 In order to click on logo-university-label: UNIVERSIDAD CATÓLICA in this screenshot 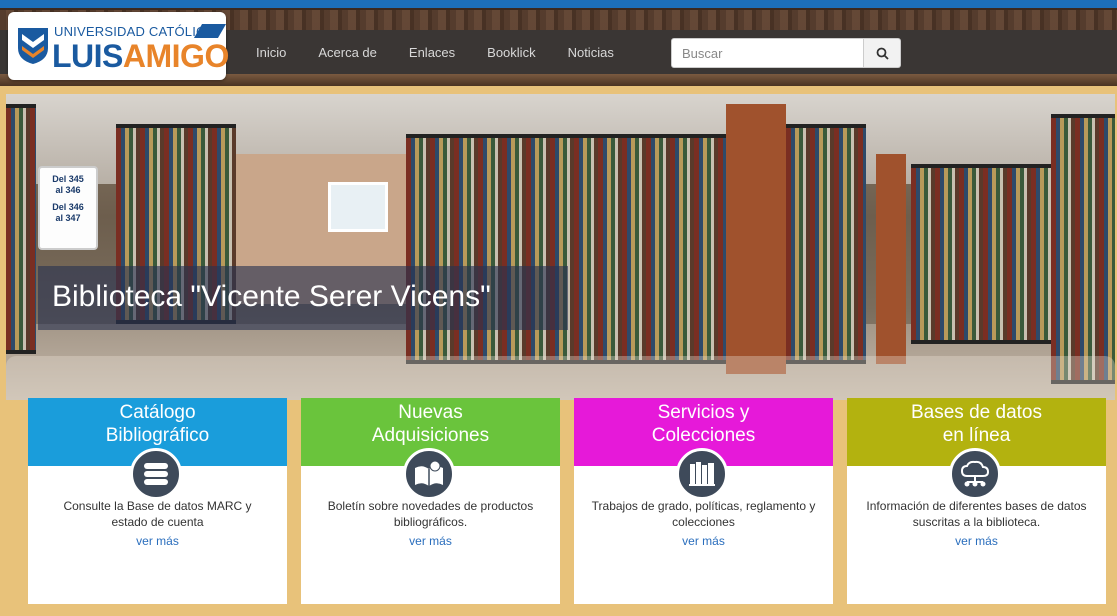, I will do `click(134, 31)`.